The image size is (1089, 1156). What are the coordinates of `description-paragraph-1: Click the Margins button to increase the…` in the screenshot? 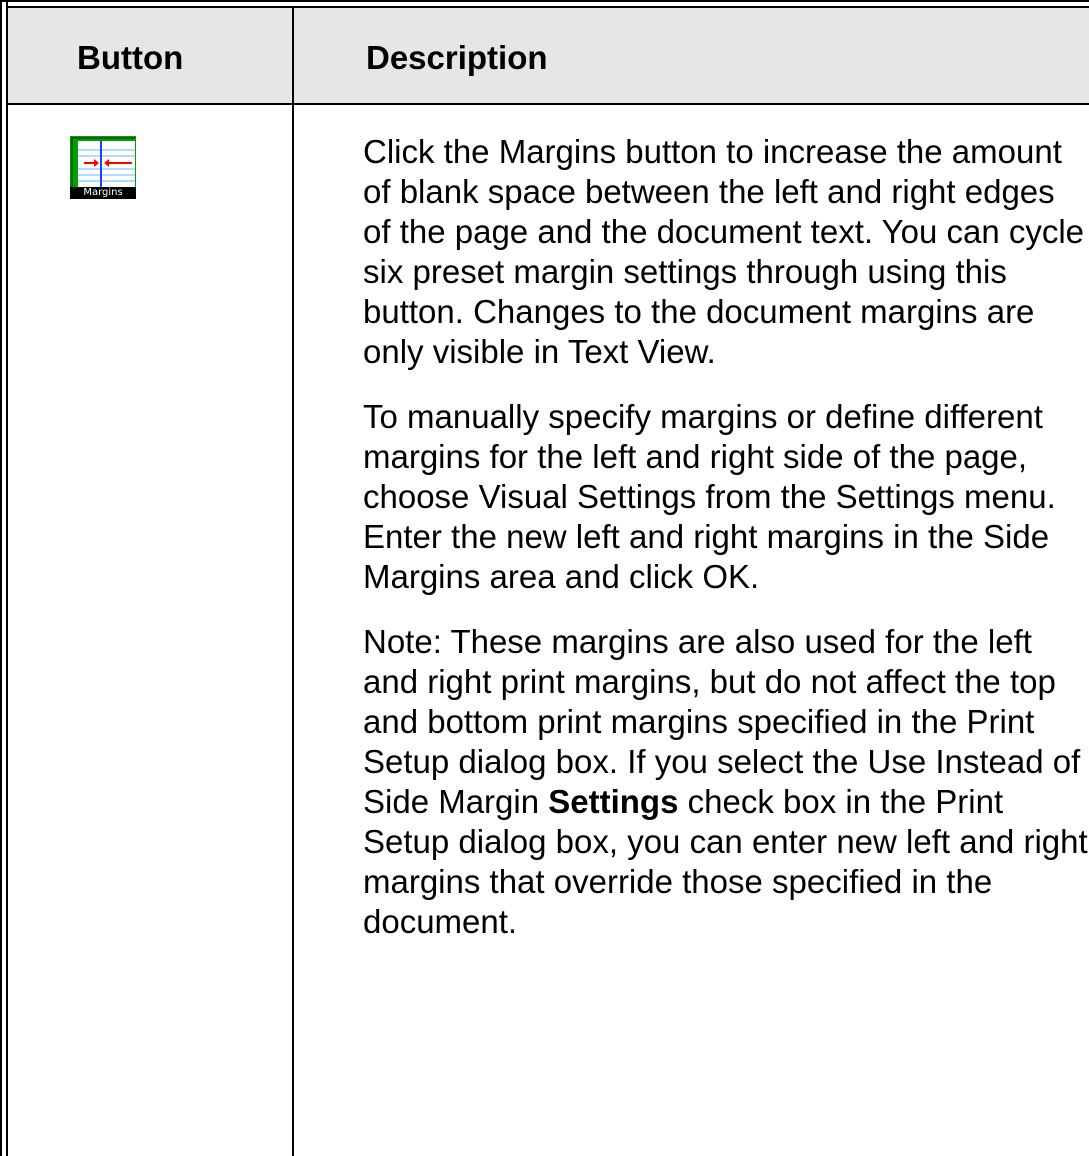 It's located at (724, 251).